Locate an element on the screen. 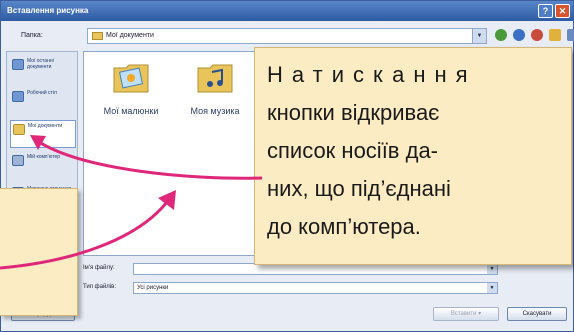  place-label: Мій комп'ютер is located at coordinates (44, 157).